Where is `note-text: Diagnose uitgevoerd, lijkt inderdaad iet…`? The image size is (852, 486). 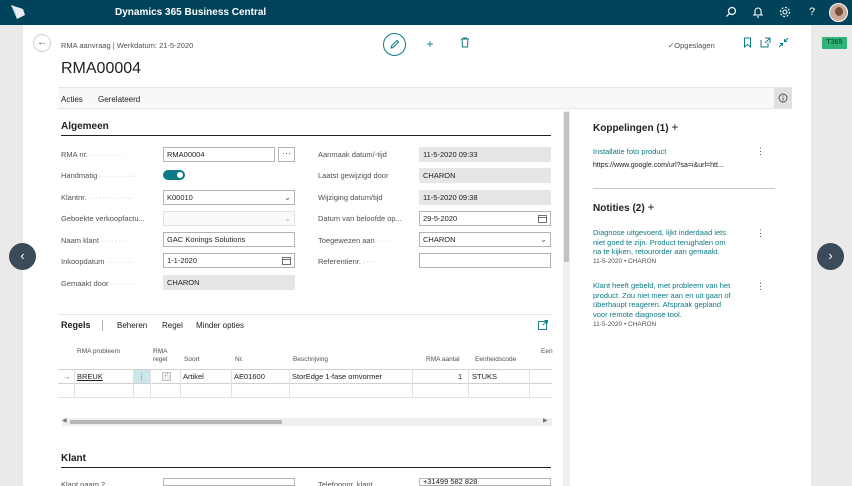 note-text: Diagnose uitgevoerd, lijkt inderdaad iet… is located at coordinates (659, 242).